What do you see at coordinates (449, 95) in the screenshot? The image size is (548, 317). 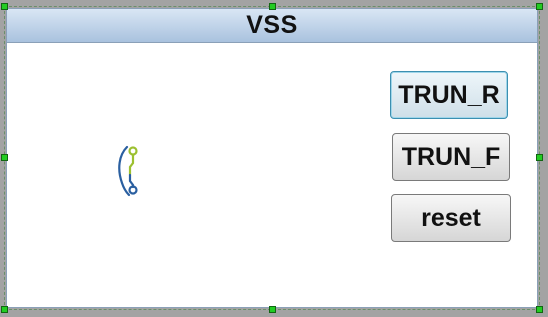 I see `turn-r-button: TRUN_R` at bounding box center [449, 95].